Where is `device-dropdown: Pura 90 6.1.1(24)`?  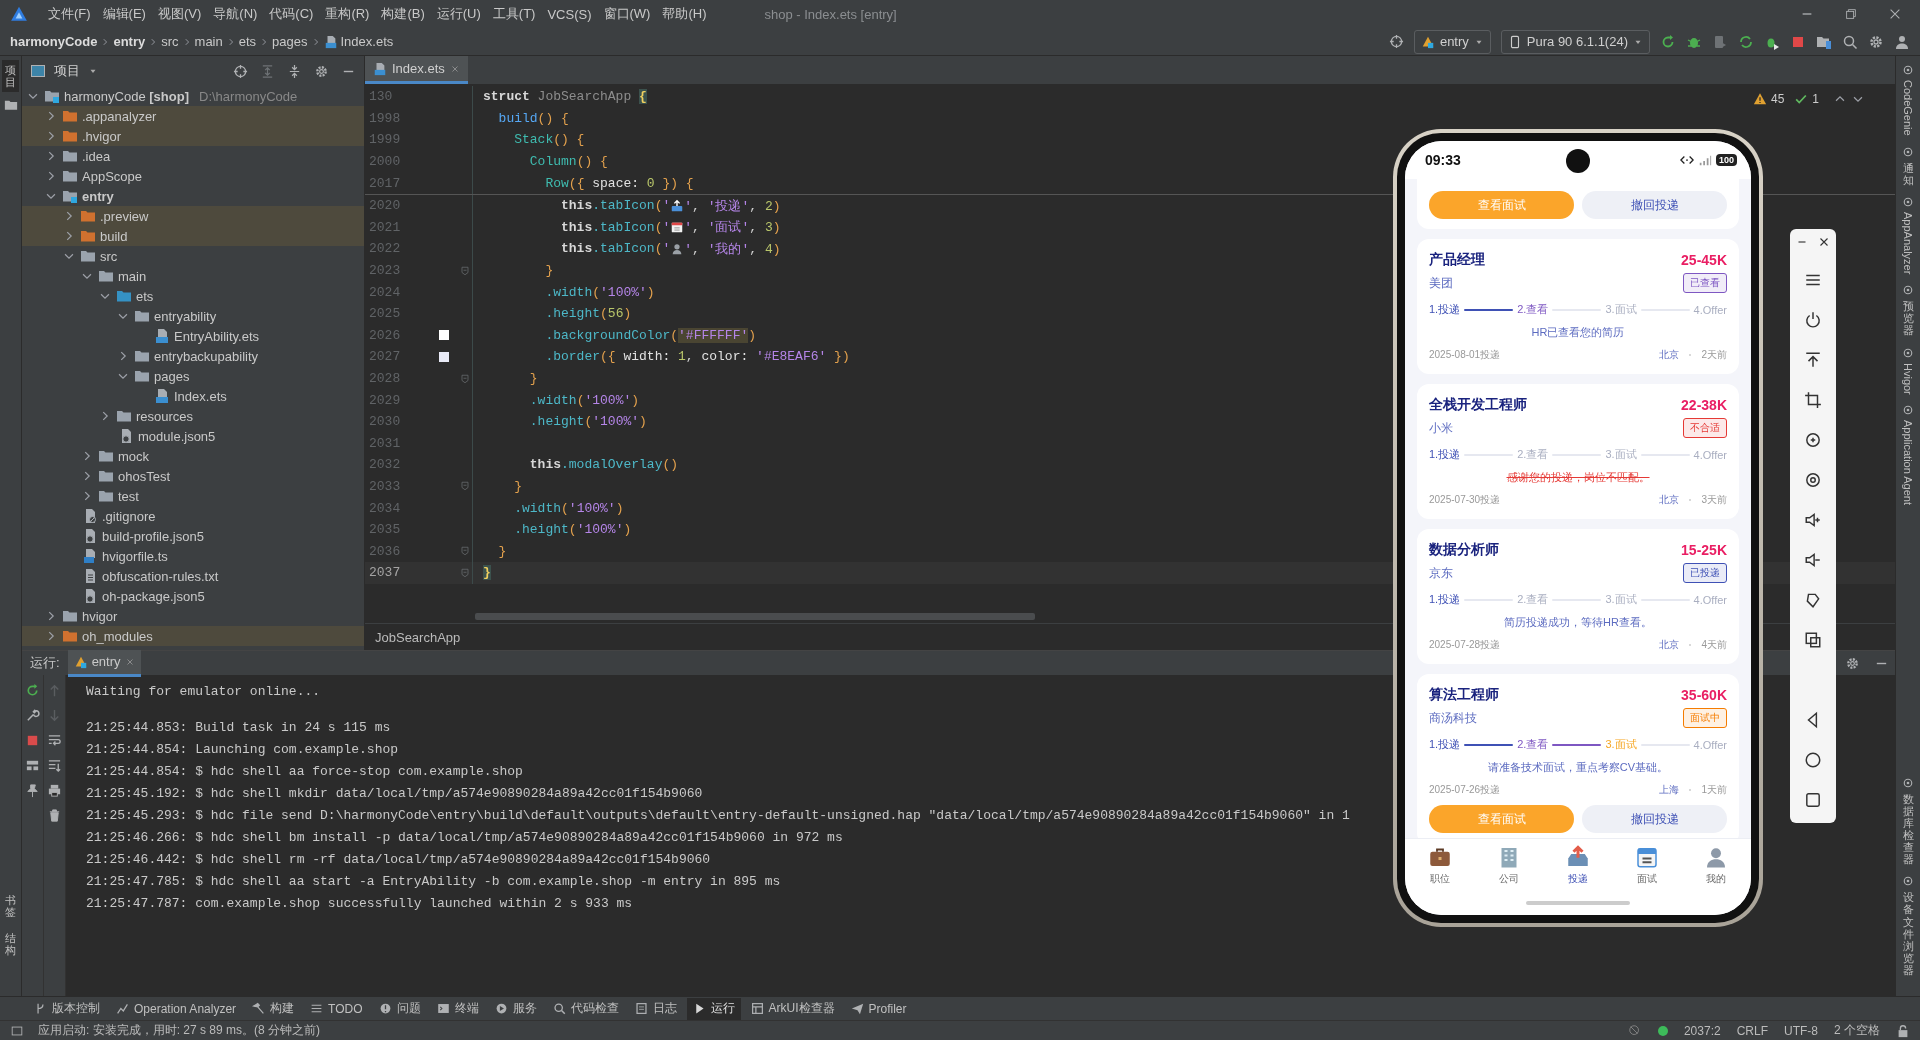 device-dropdown: Pura 90 6.1.1(24) is located at coordinates (1575, 41).